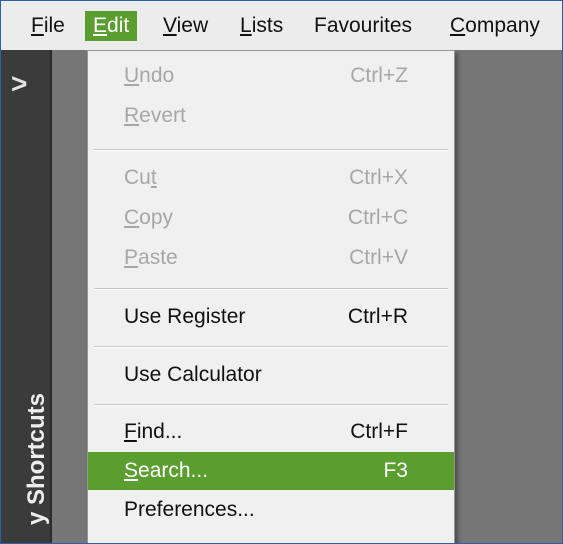  Describe the element at coordinates (271, 375) in the screenshot. I see `menu-item-use-calculator: Use Calculator` at that location.